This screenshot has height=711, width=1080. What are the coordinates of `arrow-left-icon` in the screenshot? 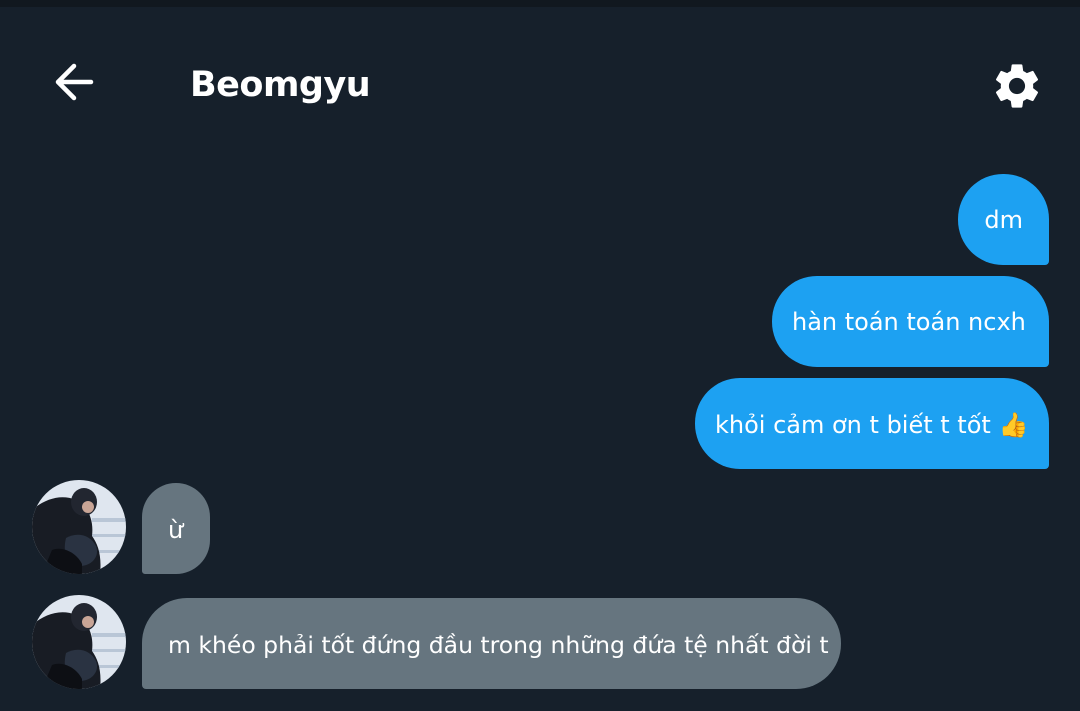 It's located at (74, 82).